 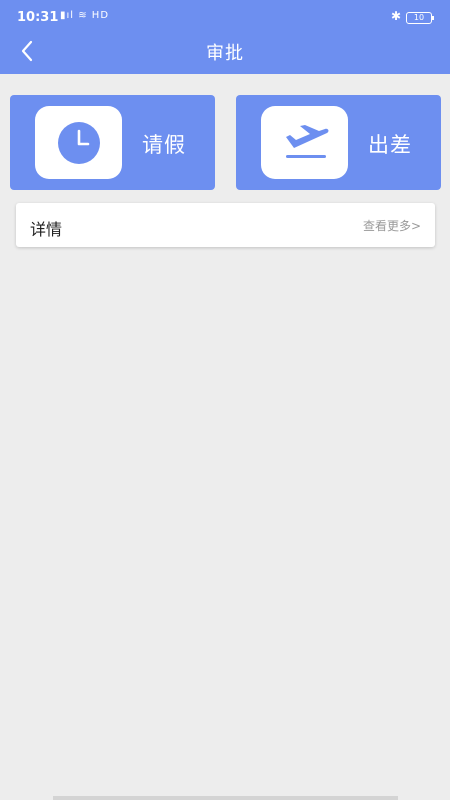 What do you see at coordinates (225, 37) in the screenshot?
I see `app-header: 10:31 ▮ıl ≋ HD ✱ 10 审批` at bounding box center [225, 37].